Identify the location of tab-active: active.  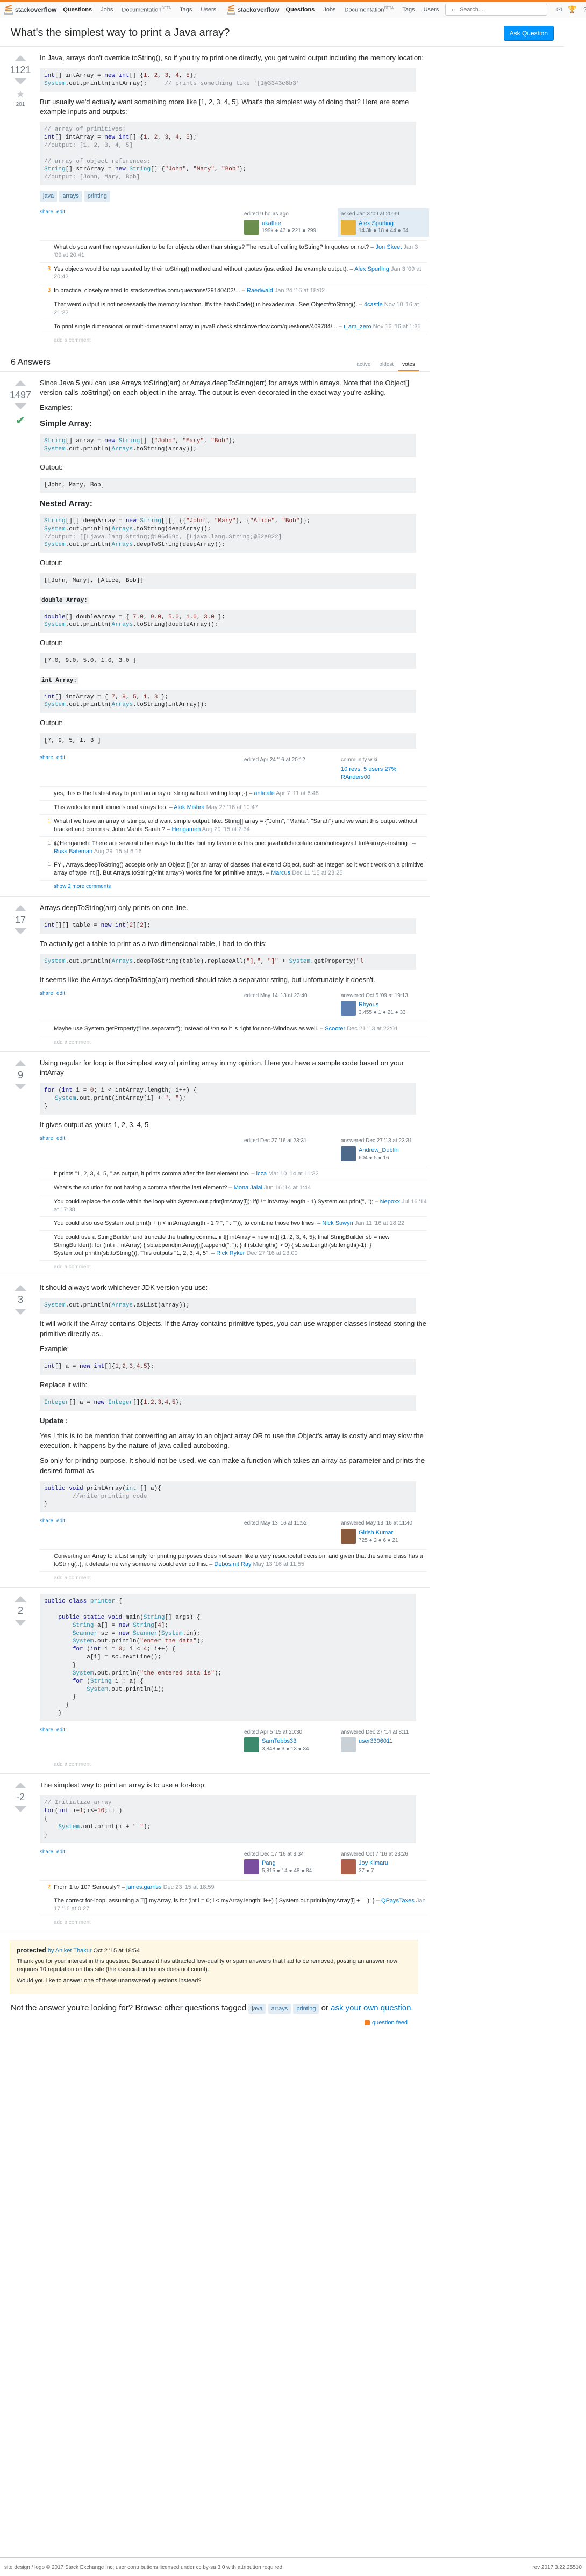
(363, 366).